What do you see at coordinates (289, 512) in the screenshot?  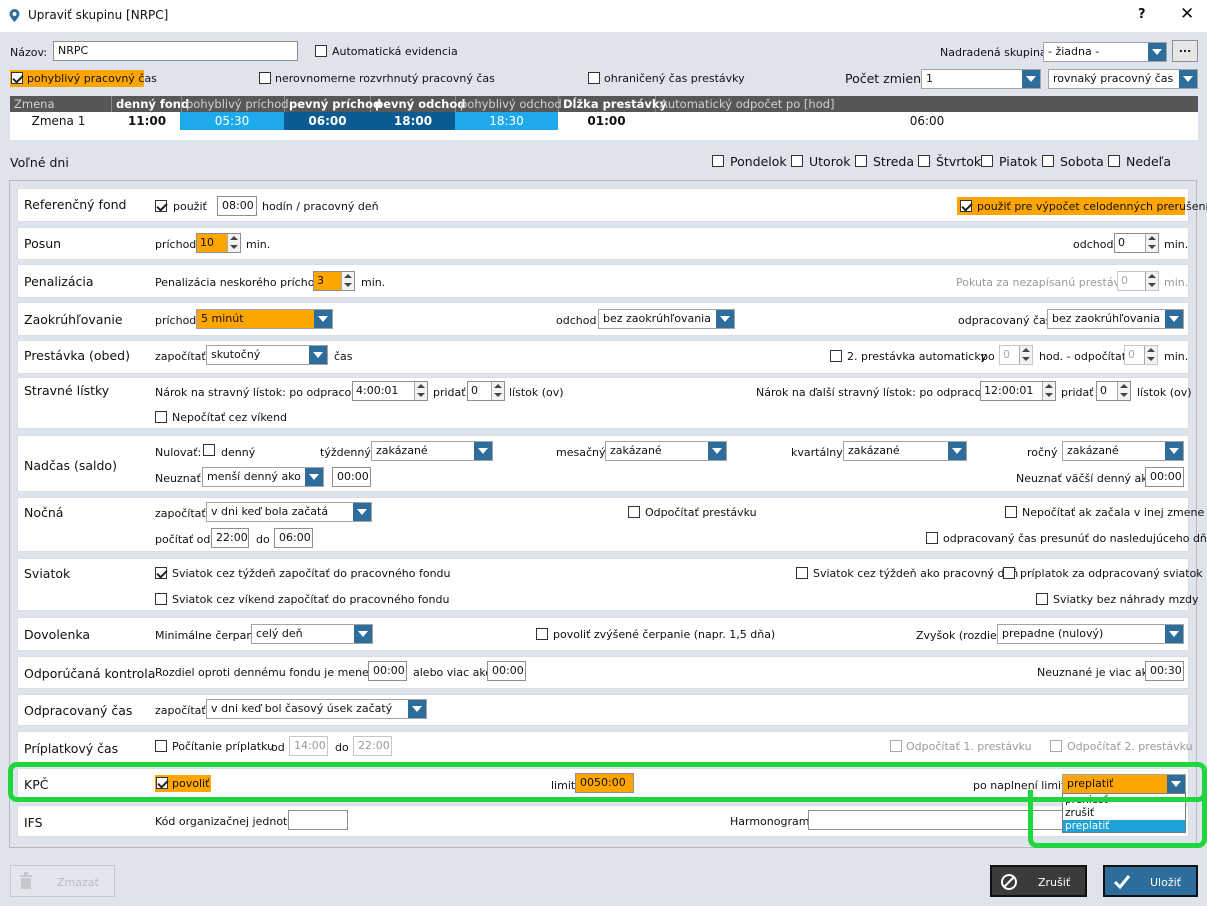 I see `night-count-select: v dni keď bola začatá` at bounding box center [289, 512].